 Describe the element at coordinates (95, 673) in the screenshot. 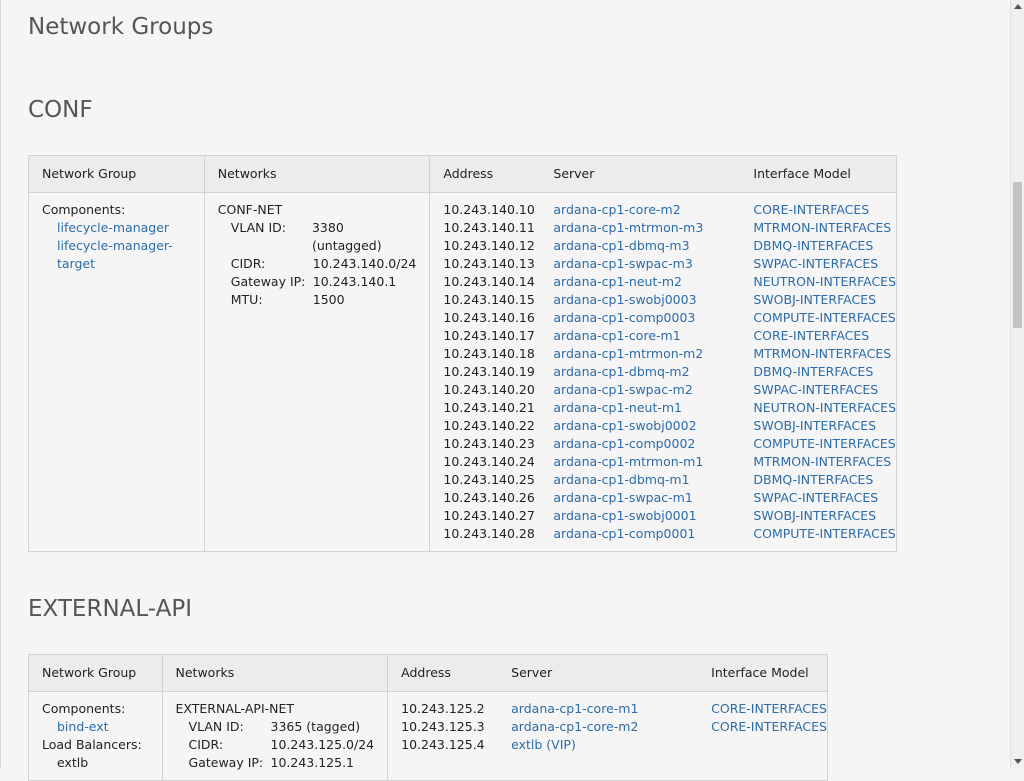

I see `header-network-group: Network Group` at that location.